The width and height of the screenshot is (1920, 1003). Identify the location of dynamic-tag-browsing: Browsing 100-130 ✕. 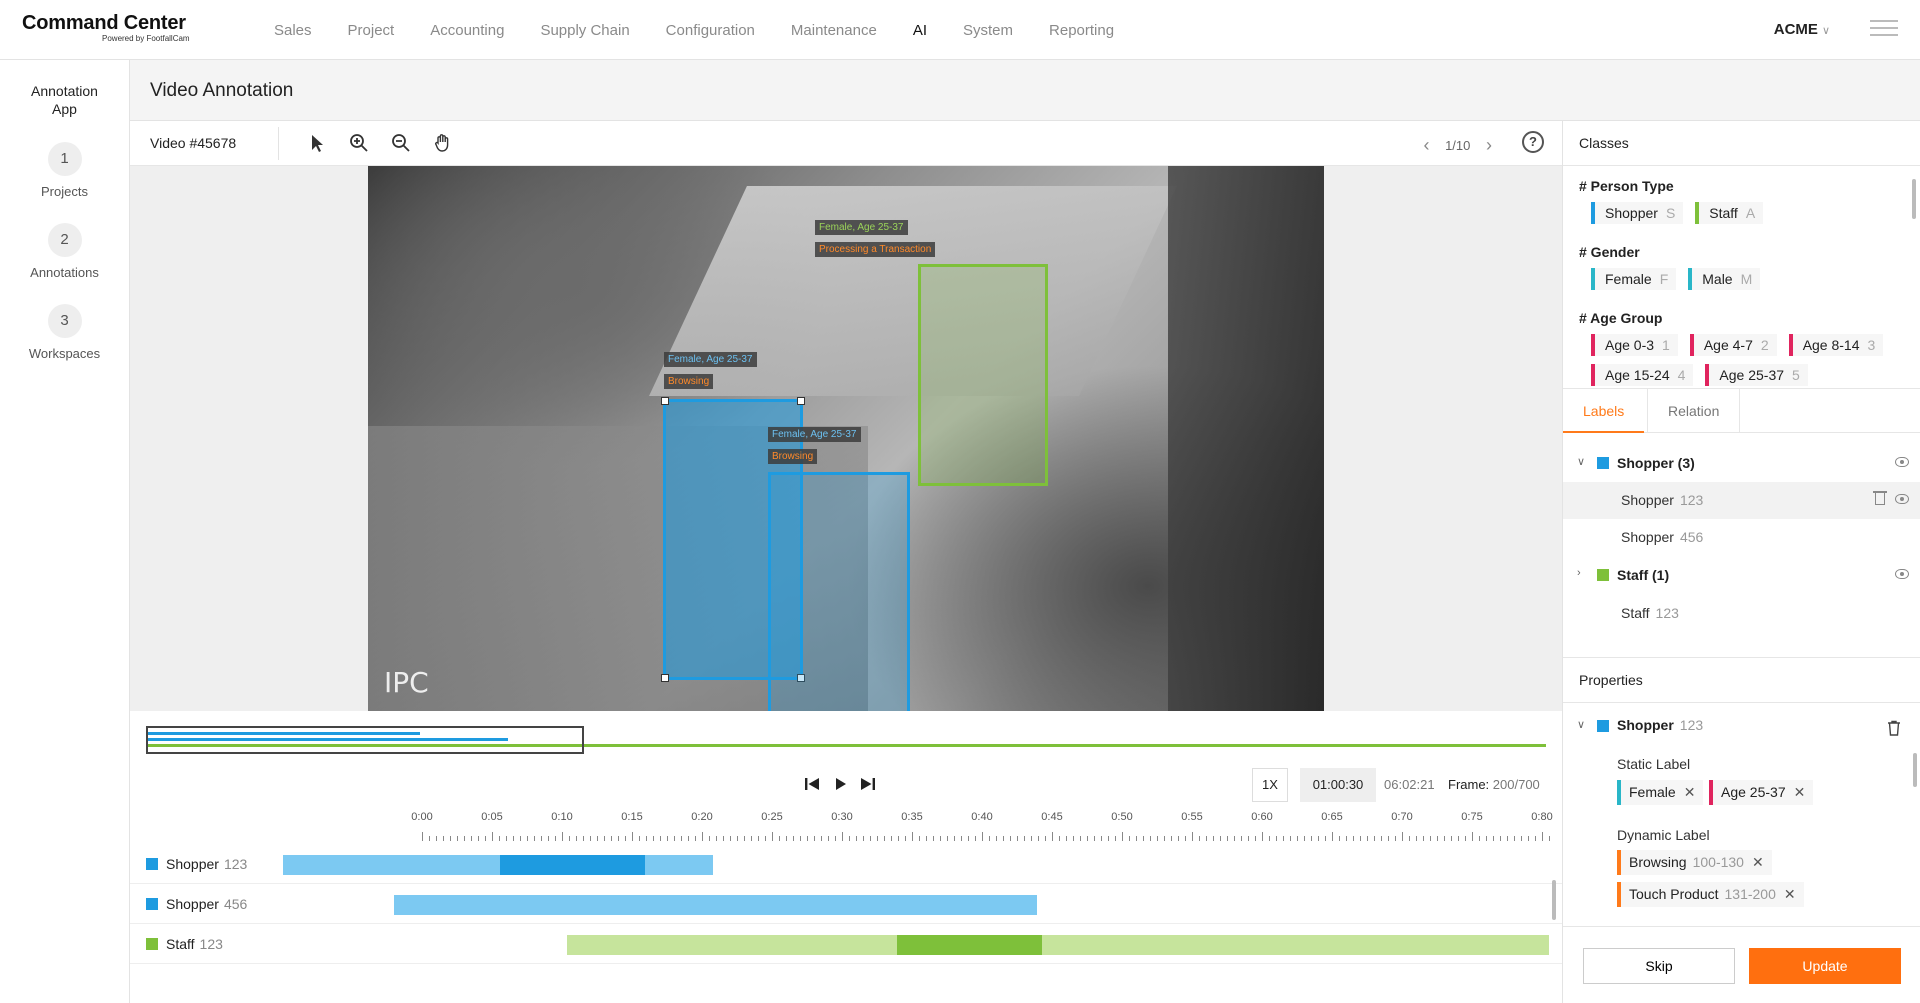
(1694, 862).